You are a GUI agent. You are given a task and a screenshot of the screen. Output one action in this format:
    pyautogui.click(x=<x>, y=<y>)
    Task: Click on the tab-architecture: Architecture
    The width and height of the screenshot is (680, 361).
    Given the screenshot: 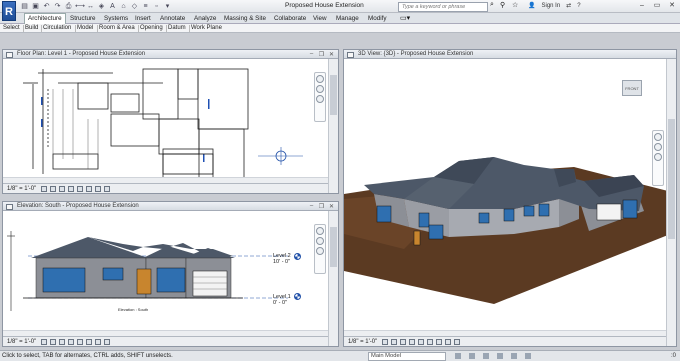 What is the action you would take?
    pyautogui.click(x=45, y=18)
    